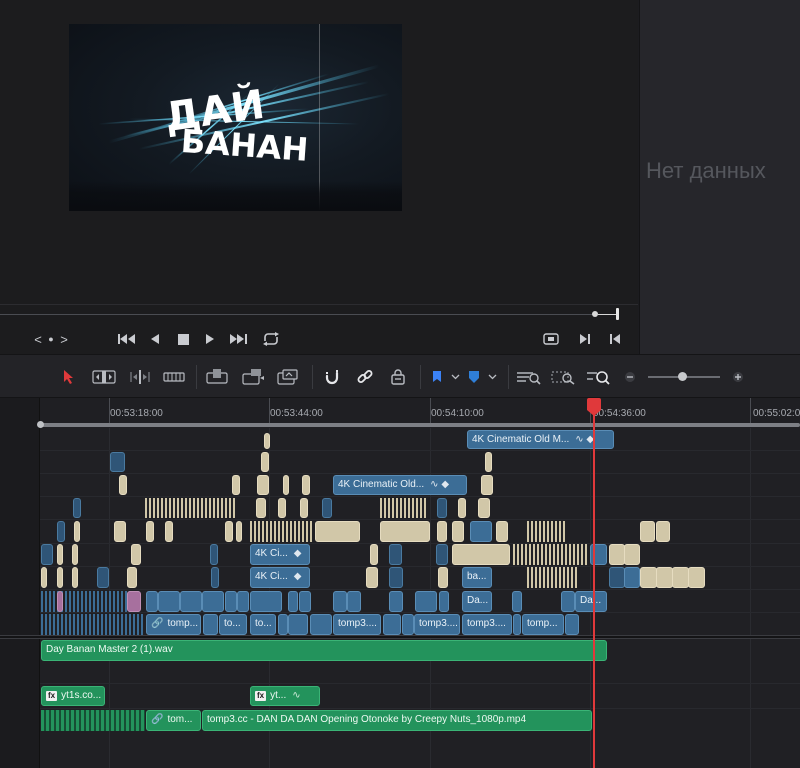 This screenshot has height=768, width=800. What do you see at coordinates (615, 339) in the screenshot?
I see `mark-out-icon` at bounding box center [615, 339].